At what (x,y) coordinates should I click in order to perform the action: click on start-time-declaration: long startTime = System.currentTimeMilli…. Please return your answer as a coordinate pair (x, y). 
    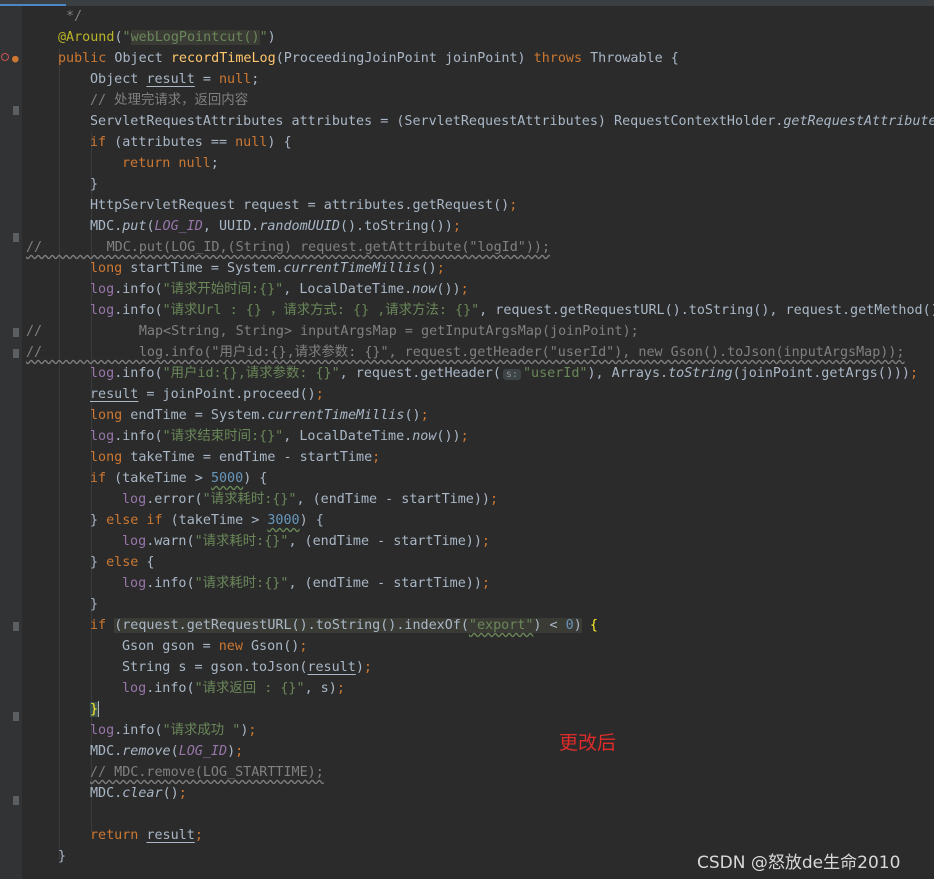
    Looking at the image, I should click on (267, 268).